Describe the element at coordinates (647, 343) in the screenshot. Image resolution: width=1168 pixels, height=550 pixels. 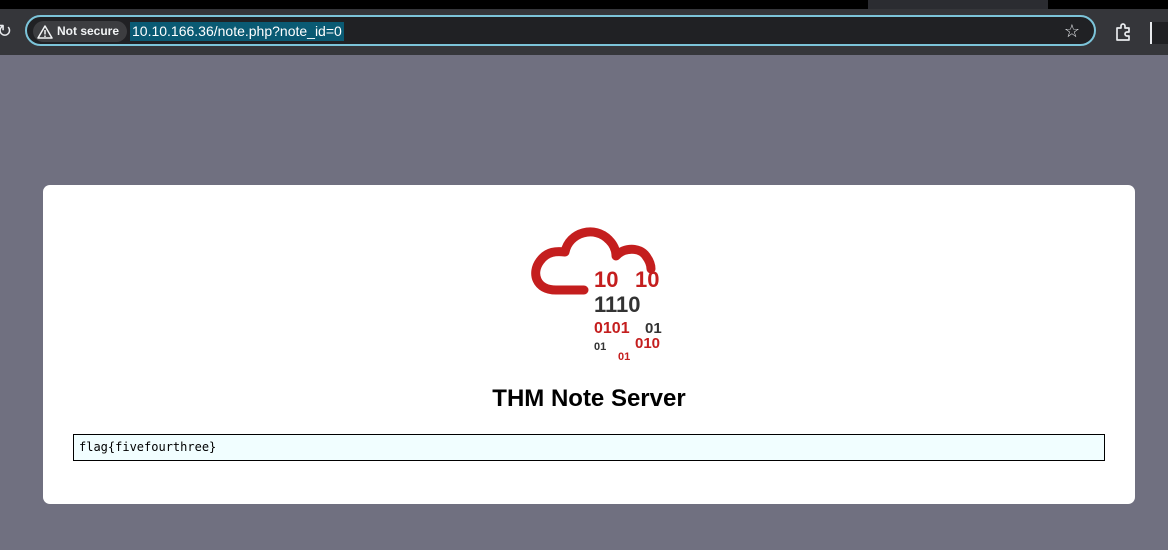
I see `binary-line-8: 010` at that location.